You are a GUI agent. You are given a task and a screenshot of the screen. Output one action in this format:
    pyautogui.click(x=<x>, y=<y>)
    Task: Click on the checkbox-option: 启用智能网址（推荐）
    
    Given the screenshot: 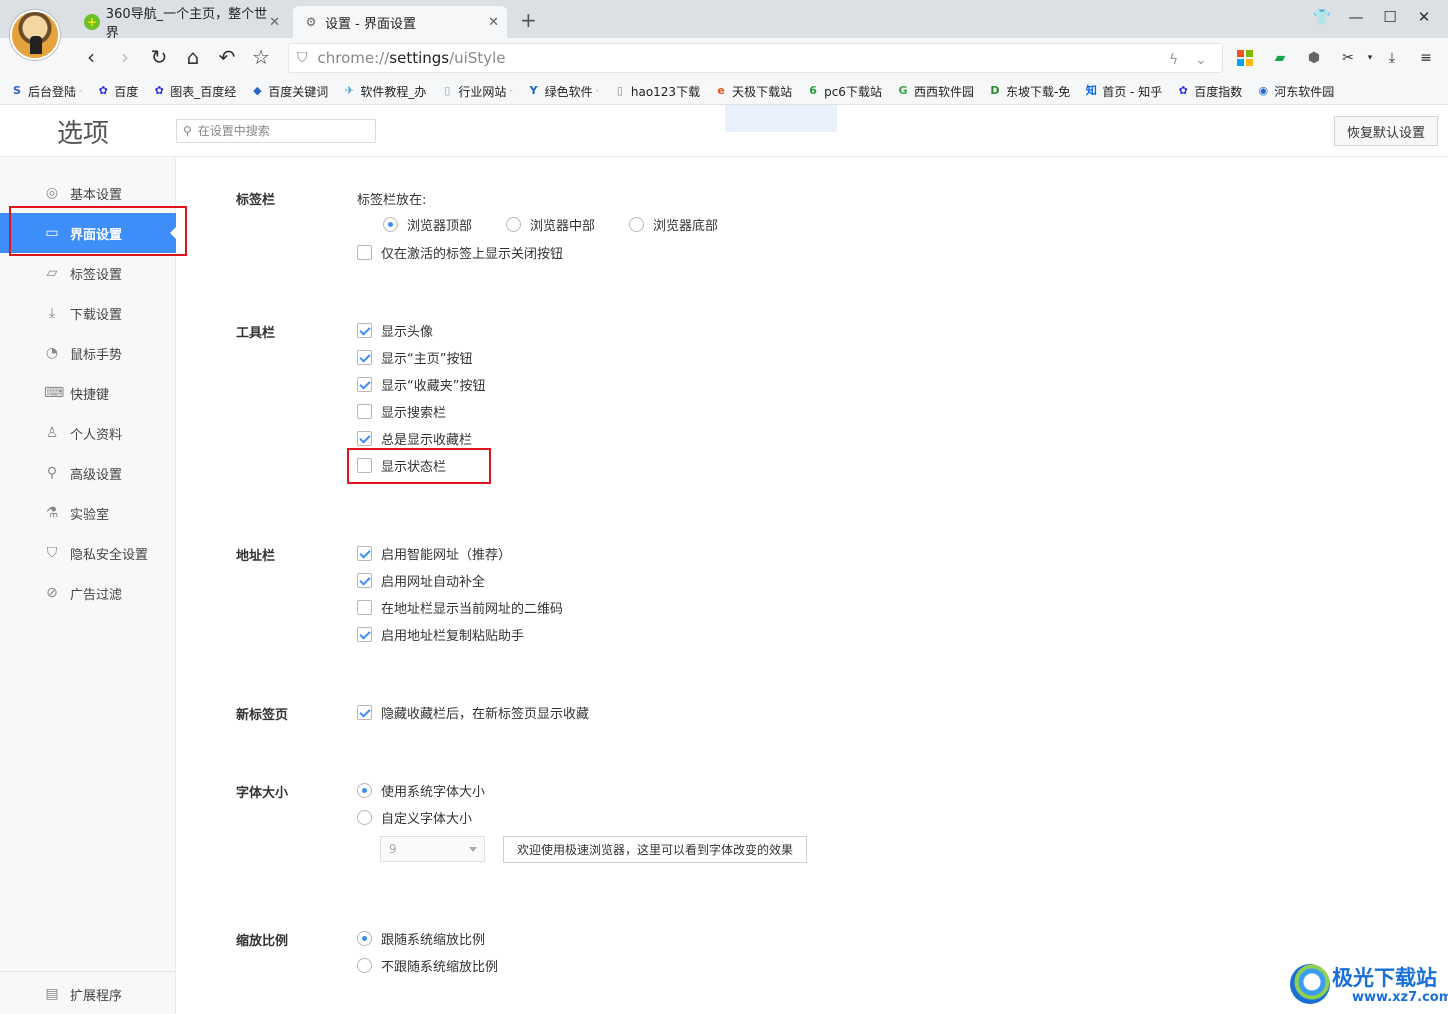 What is the action you would take?
    pyautogui.click(x=434, y=553)
    